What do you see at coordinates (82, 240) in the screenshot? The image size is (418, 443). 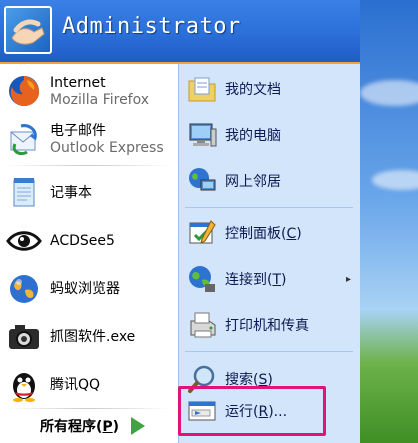 I see `program-label: ACDSee5` at bounding box center [82, 240].